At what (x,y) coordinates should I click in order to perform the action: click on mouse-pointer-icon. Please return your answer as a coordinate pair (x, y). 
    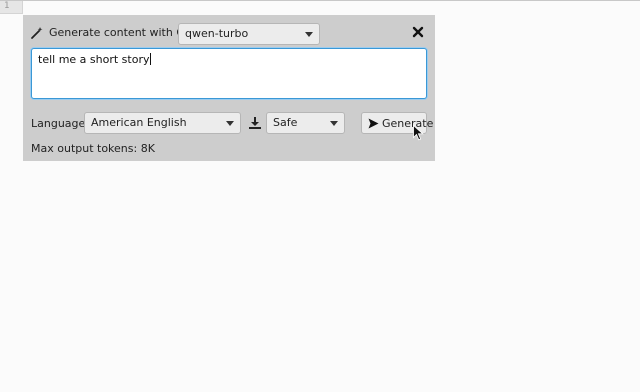
    Looking at the image, I should click on (418, 133).